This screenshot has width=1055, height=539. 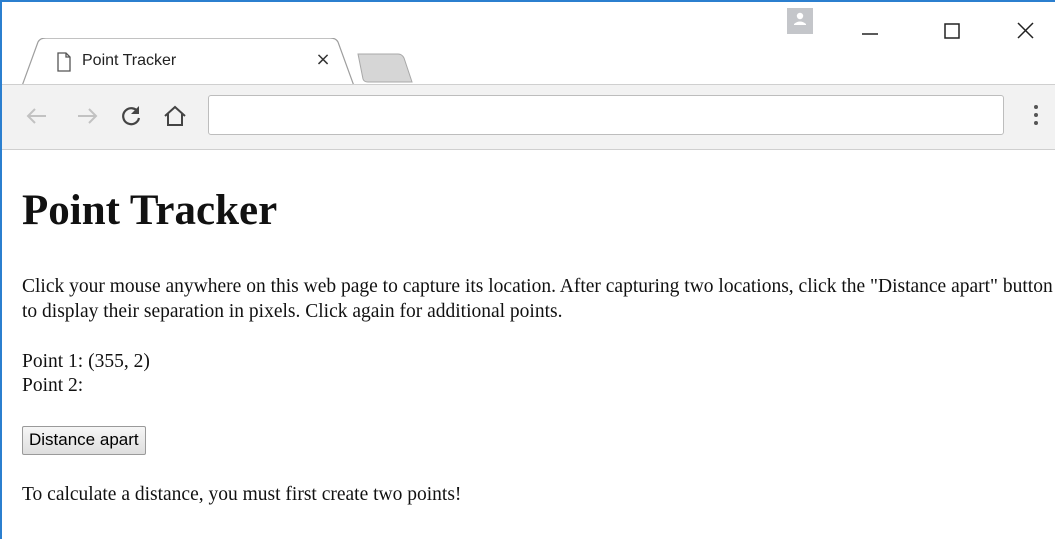 I want to click on point-1-label: Point 1: (355, 2), so click(x=86, y=361).